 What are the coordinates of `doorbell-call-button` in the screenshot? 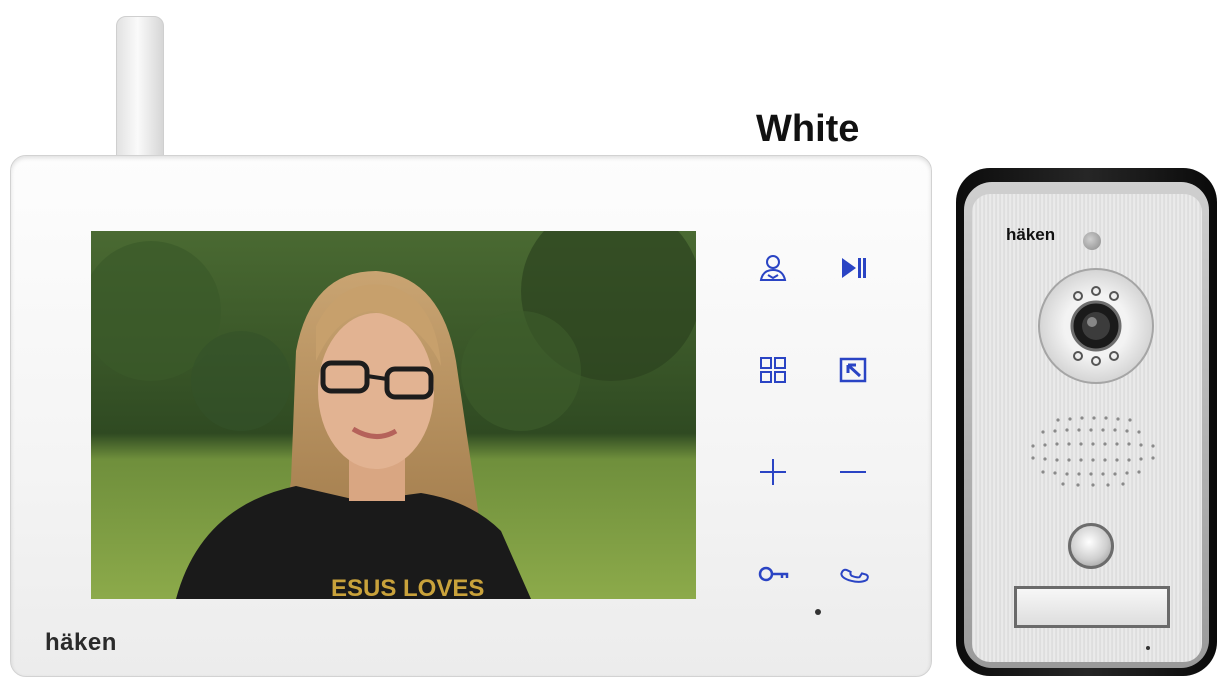 It's located at (1091, 546).